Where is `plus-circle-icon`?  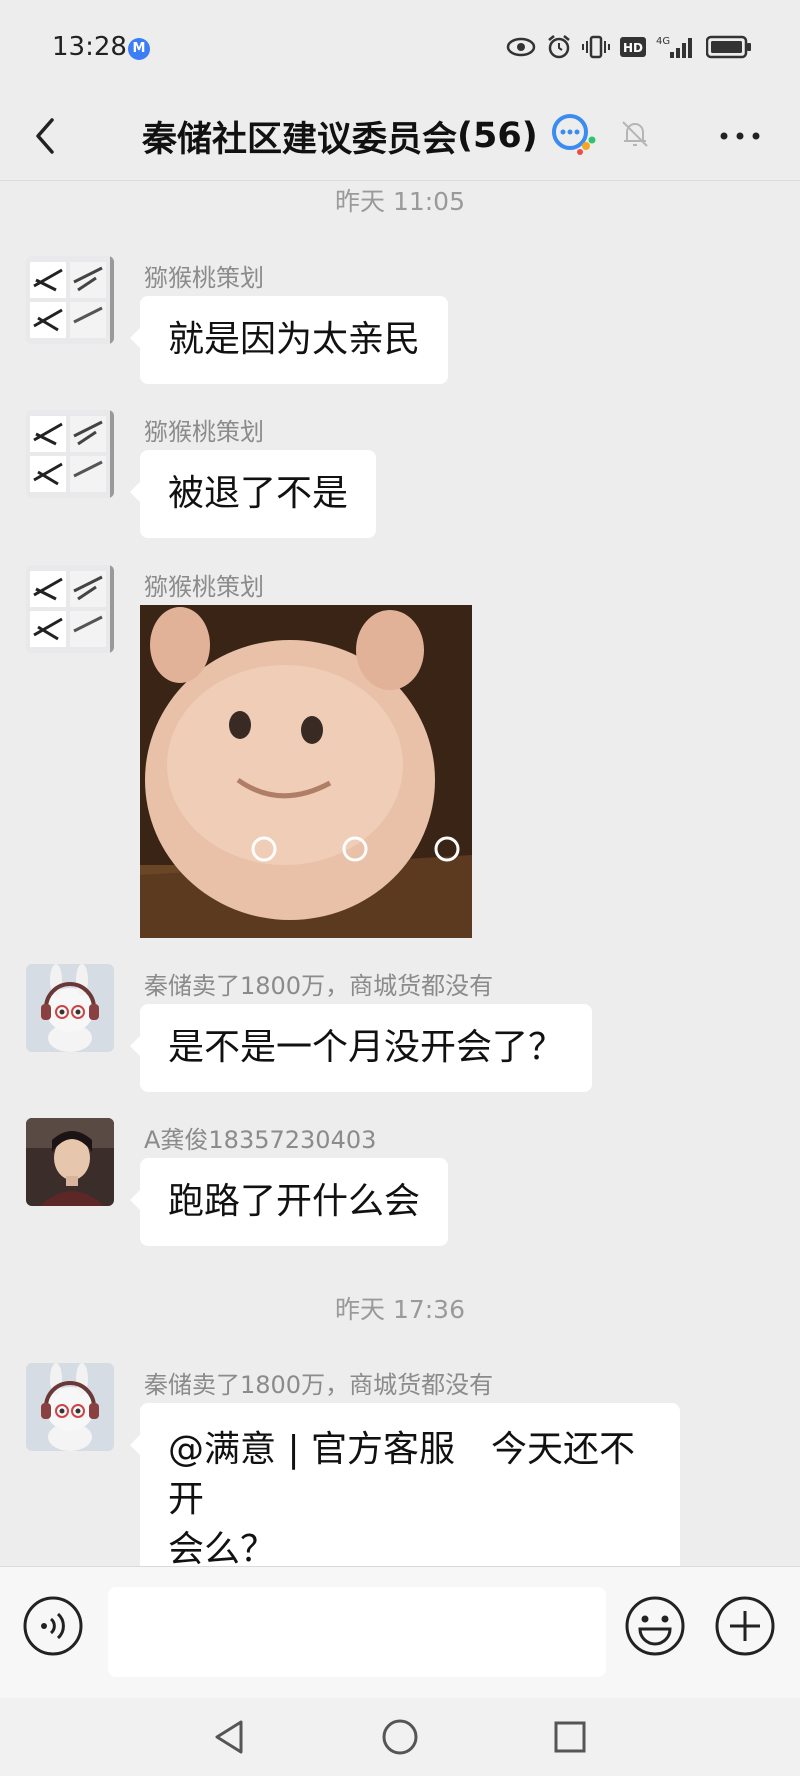
plus-circle-icon is located at coordinates (745, 1626).